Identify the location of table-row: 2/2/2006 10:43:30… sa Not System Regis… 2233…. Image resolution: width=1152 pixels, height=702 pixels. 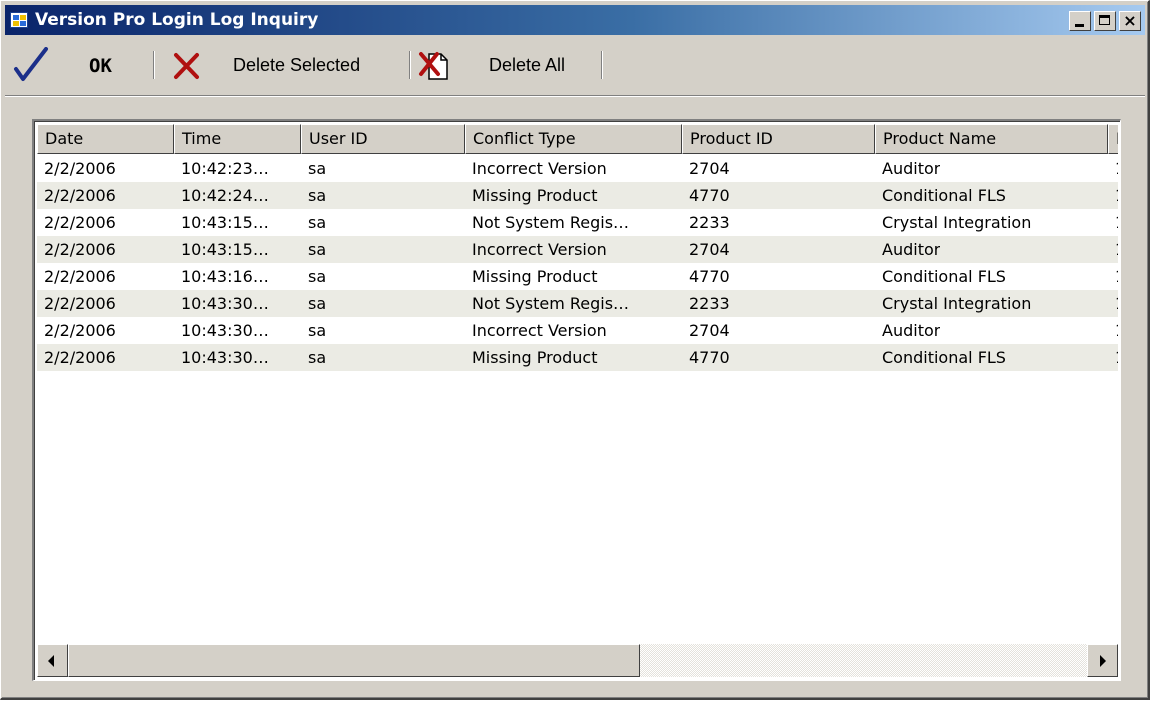
(577, 303).